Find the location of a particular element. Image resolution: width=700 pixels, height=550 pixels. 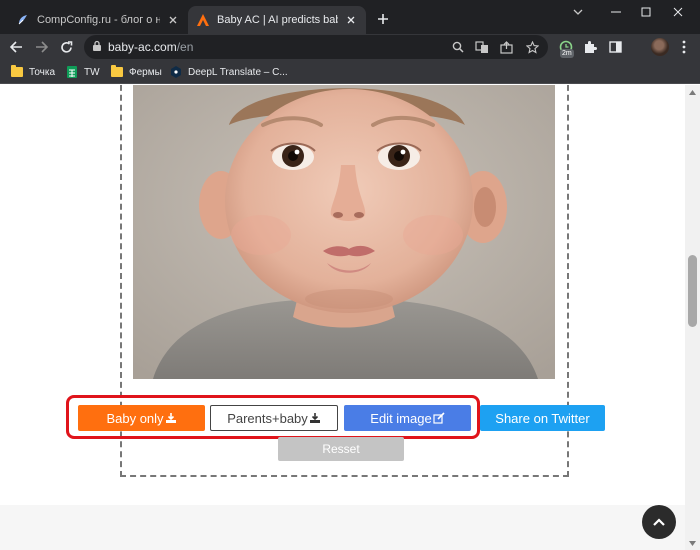

bookmark-fermy: Фермы is located at coordinates (136, 72).